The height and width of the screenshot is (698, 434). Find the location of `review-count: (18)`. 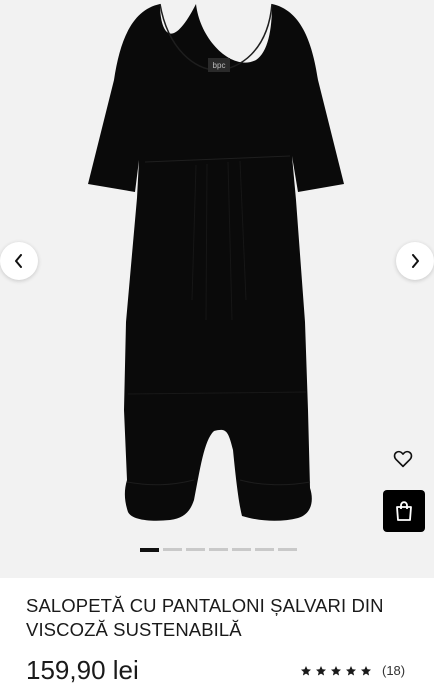

review-count: (18) is located at coordinates (394, 670).